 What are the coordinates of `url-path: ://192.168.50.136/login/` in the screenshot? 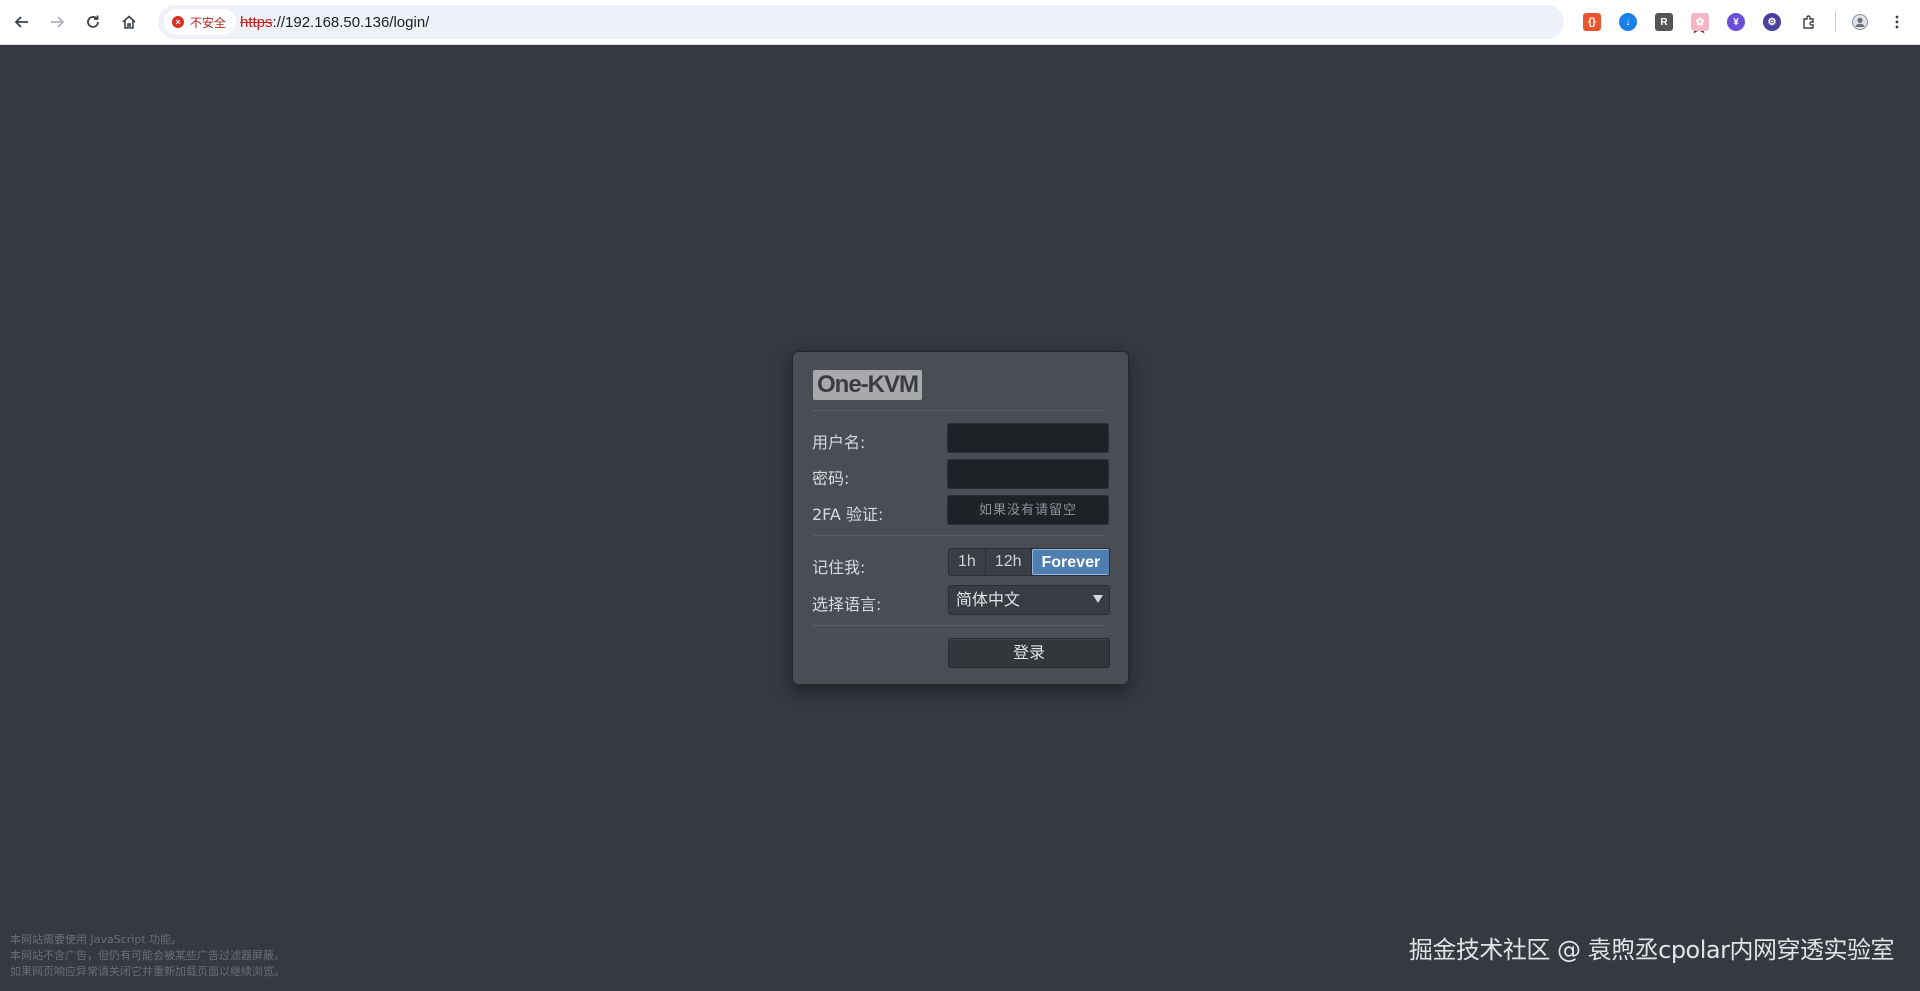 It's located at (351, 22).